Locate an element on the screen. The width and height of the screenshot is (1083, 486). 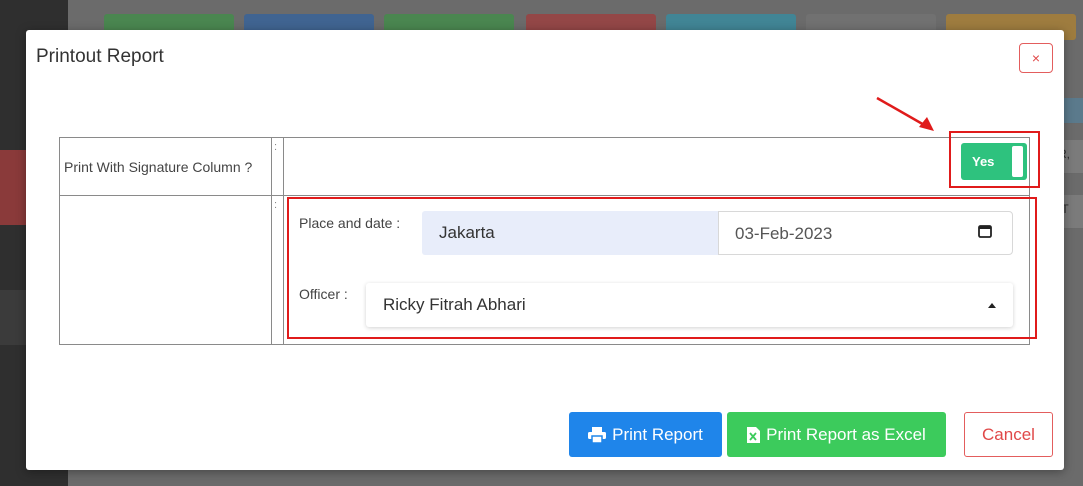
print-excel-button: Print Report as Excel is located at coordinates (836, 434).